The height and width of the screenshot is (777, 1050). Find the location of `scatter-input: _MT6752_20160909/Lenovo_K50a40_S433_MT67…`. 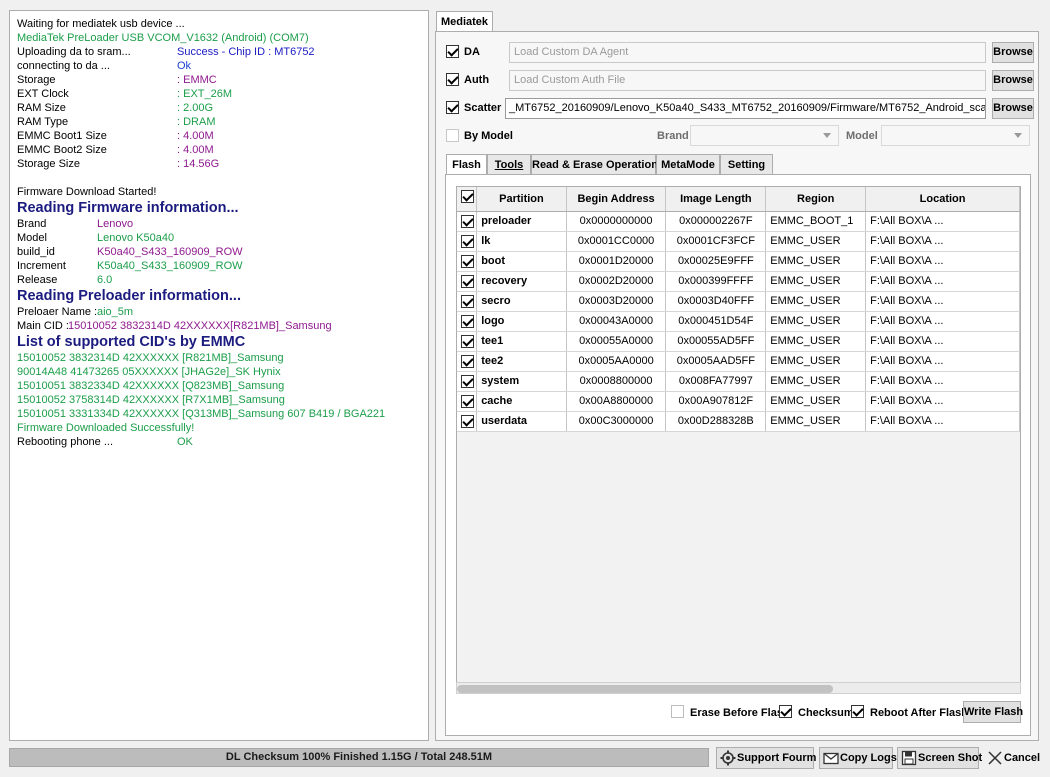

scatter-input: _MT6752_20160909/Lenovo_K50a40_S433_MT67… is located at coordinates (745, 108).